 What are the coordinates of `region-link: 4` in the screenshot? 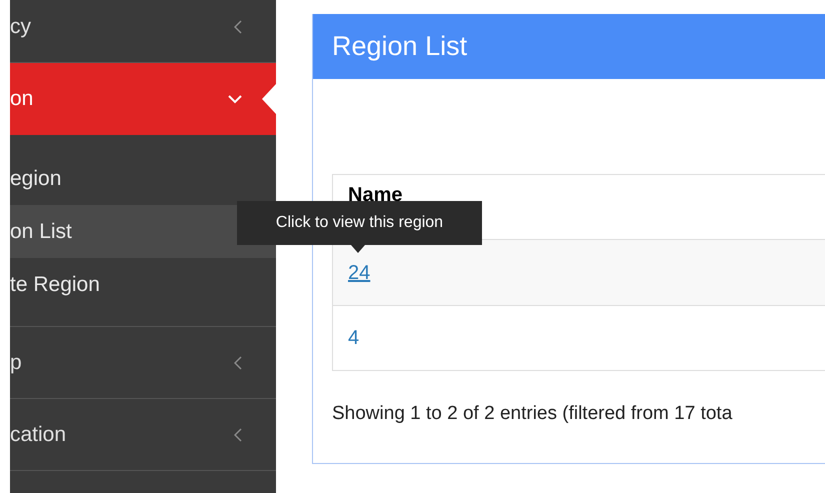 It's located at (354, 338).